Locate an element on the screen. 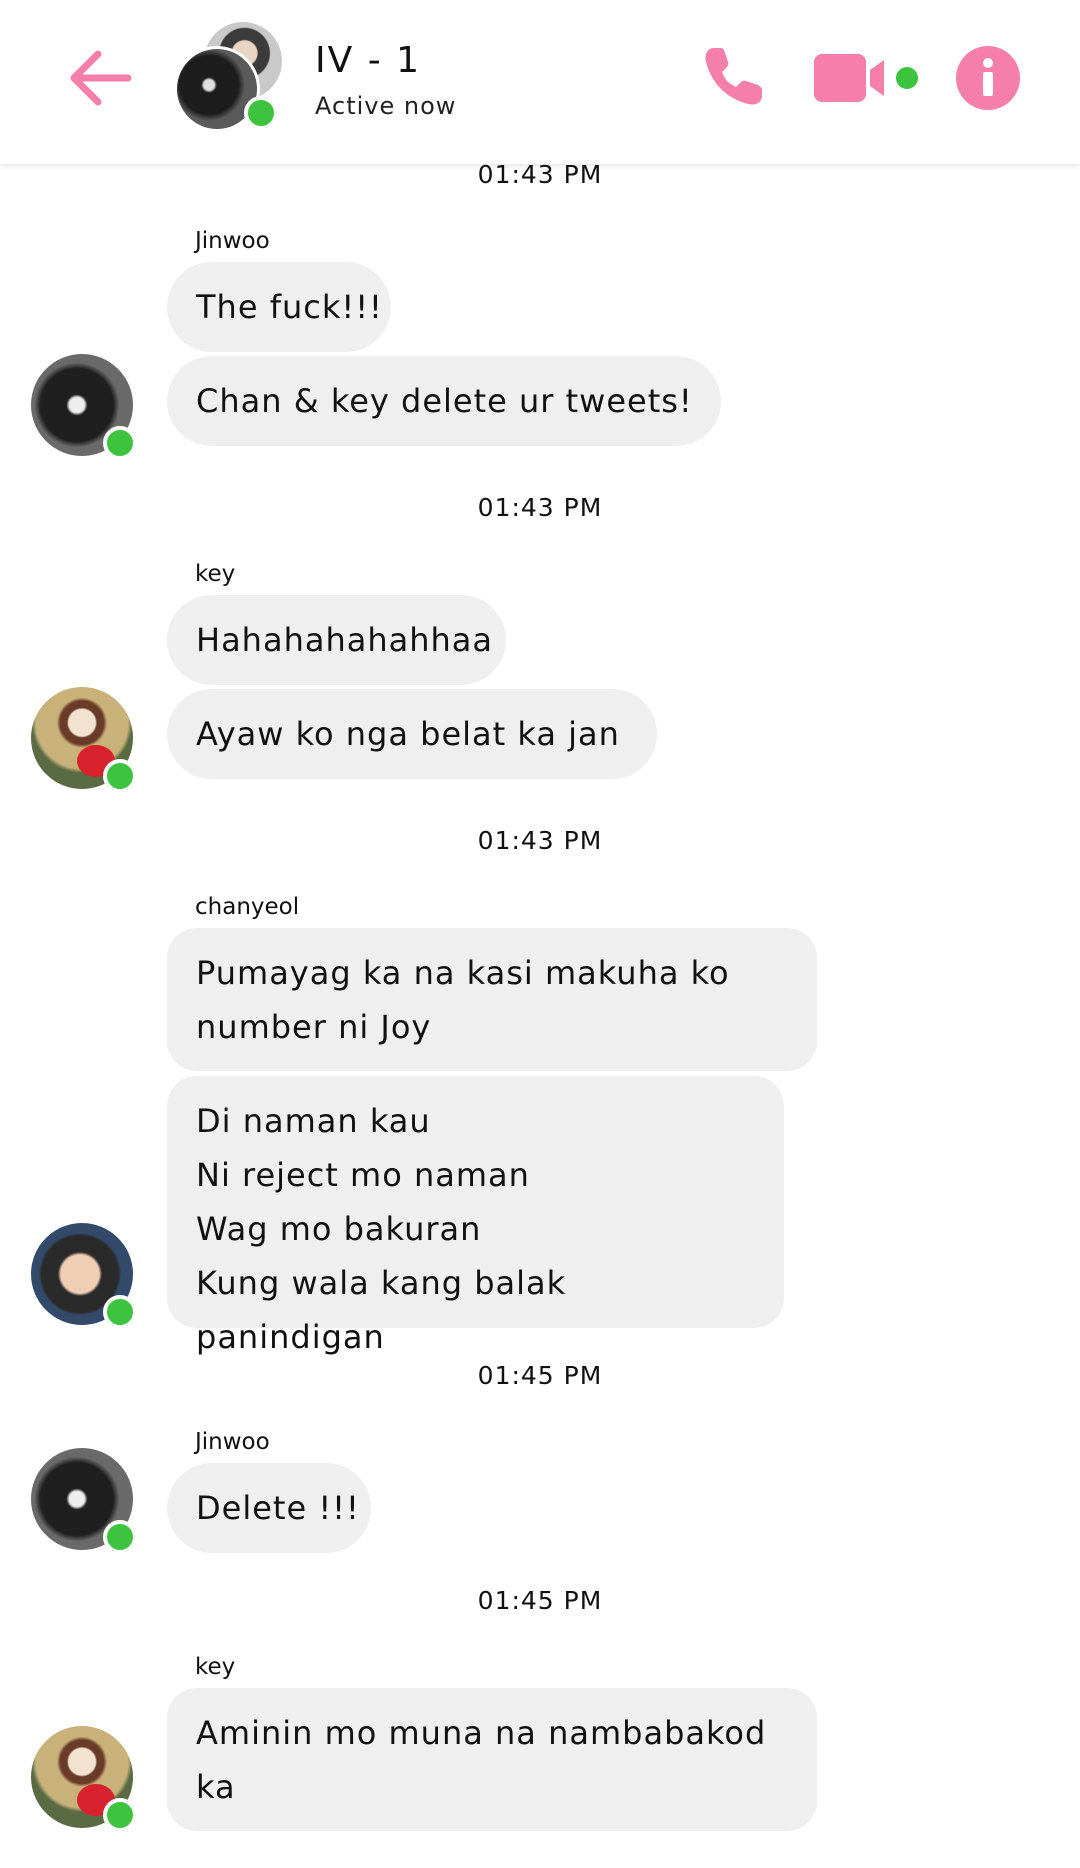  message-bubble: The fuck!!! is located at coordinates (279, 307).